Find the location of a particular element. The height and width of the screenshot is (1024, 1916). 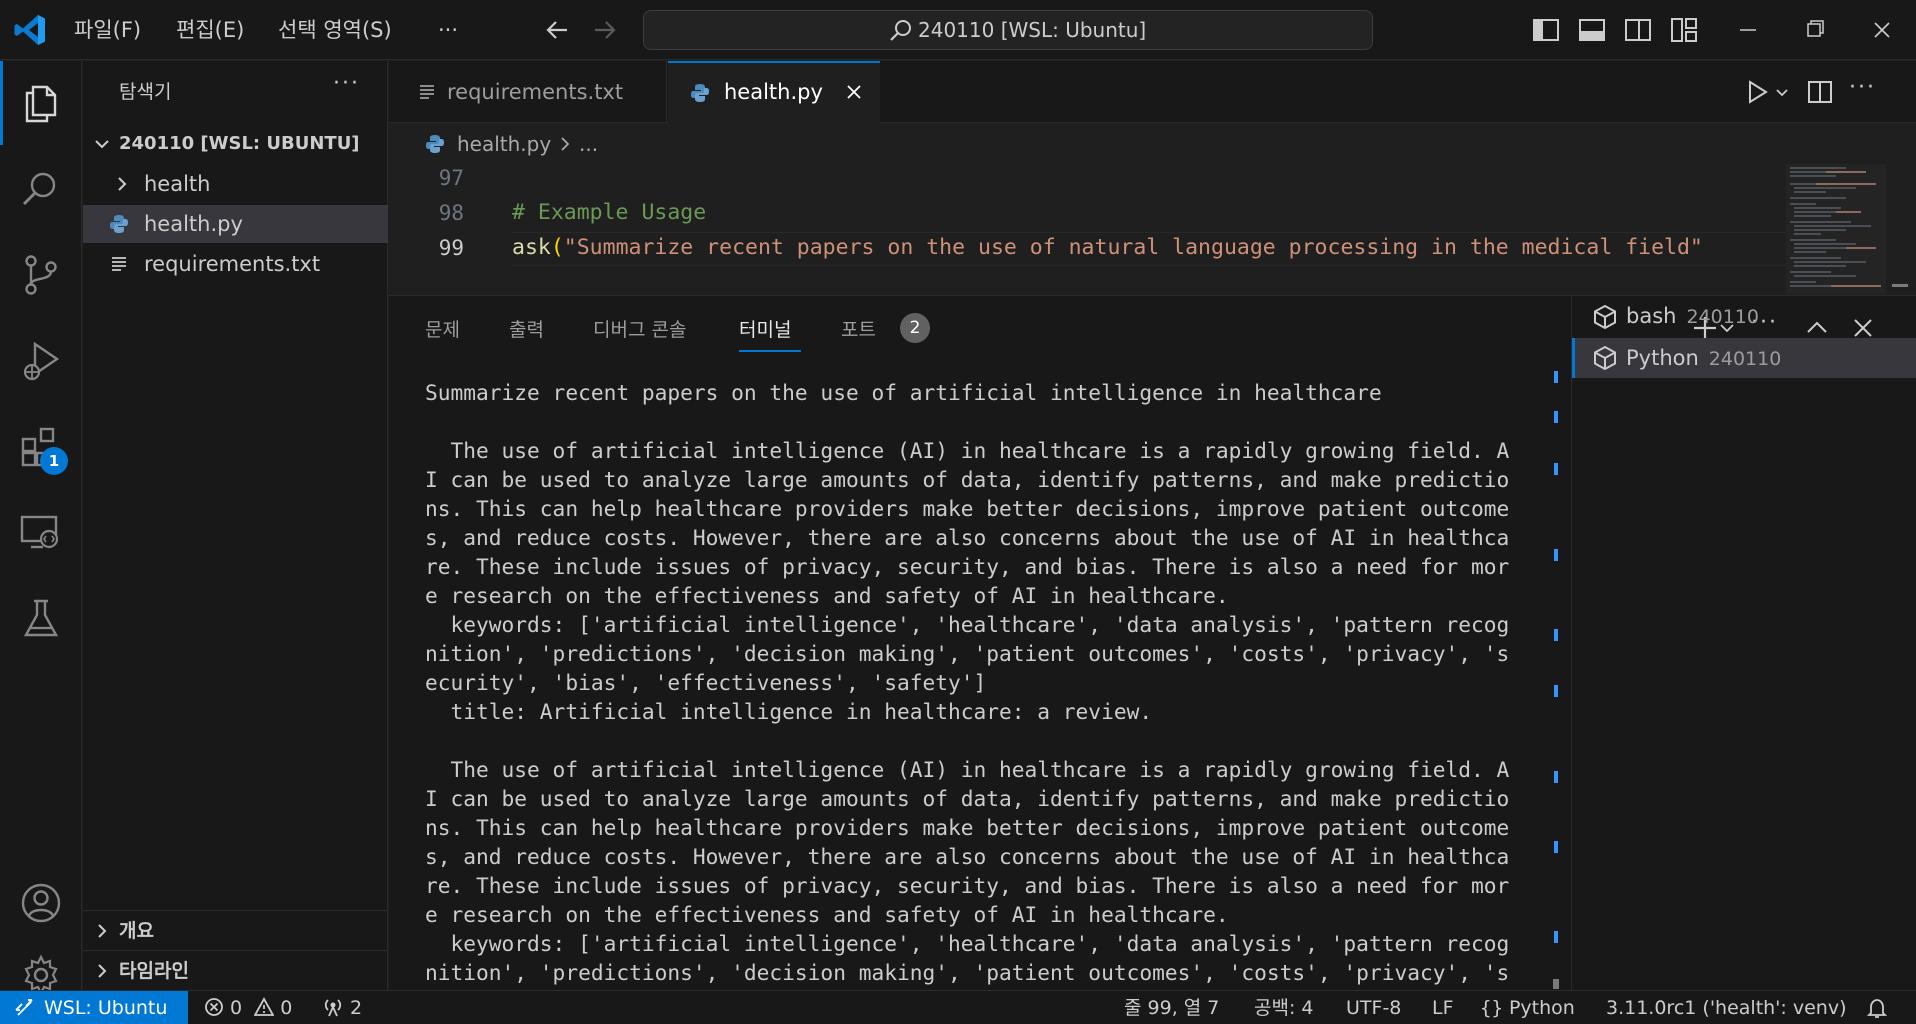

timeline-section: 타임라인 is located at coordinates (235, 970).